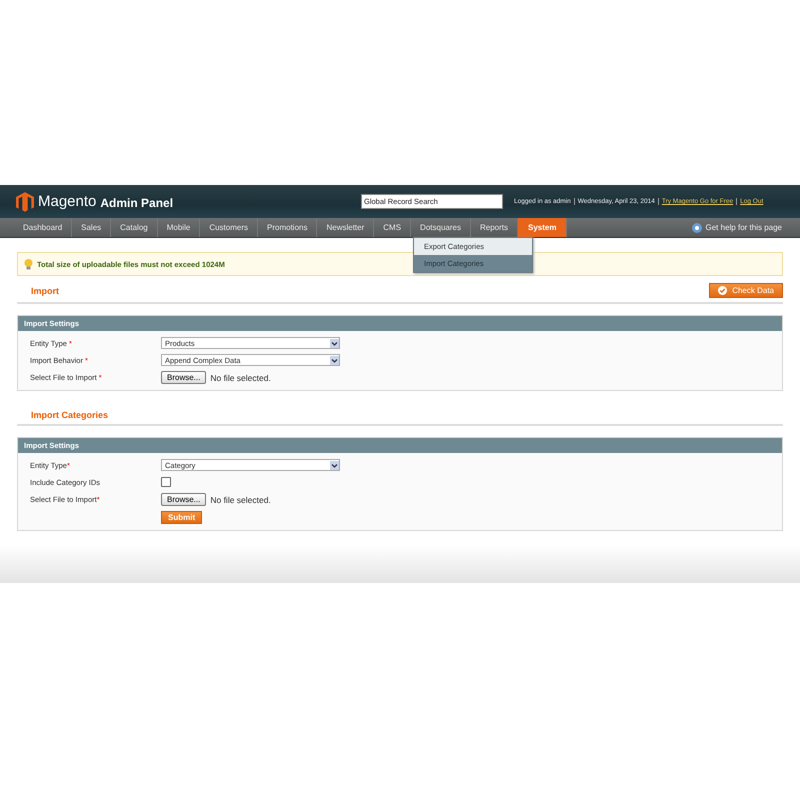  Describe the element at coordinates (69, 415) in the screenshot. I see `section-title: Import Categories` at that location.